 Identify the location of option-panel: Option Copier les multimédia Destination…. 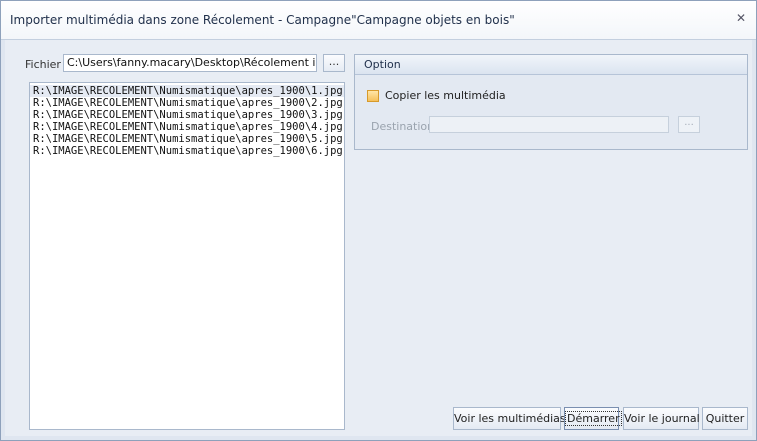
(551, 102).